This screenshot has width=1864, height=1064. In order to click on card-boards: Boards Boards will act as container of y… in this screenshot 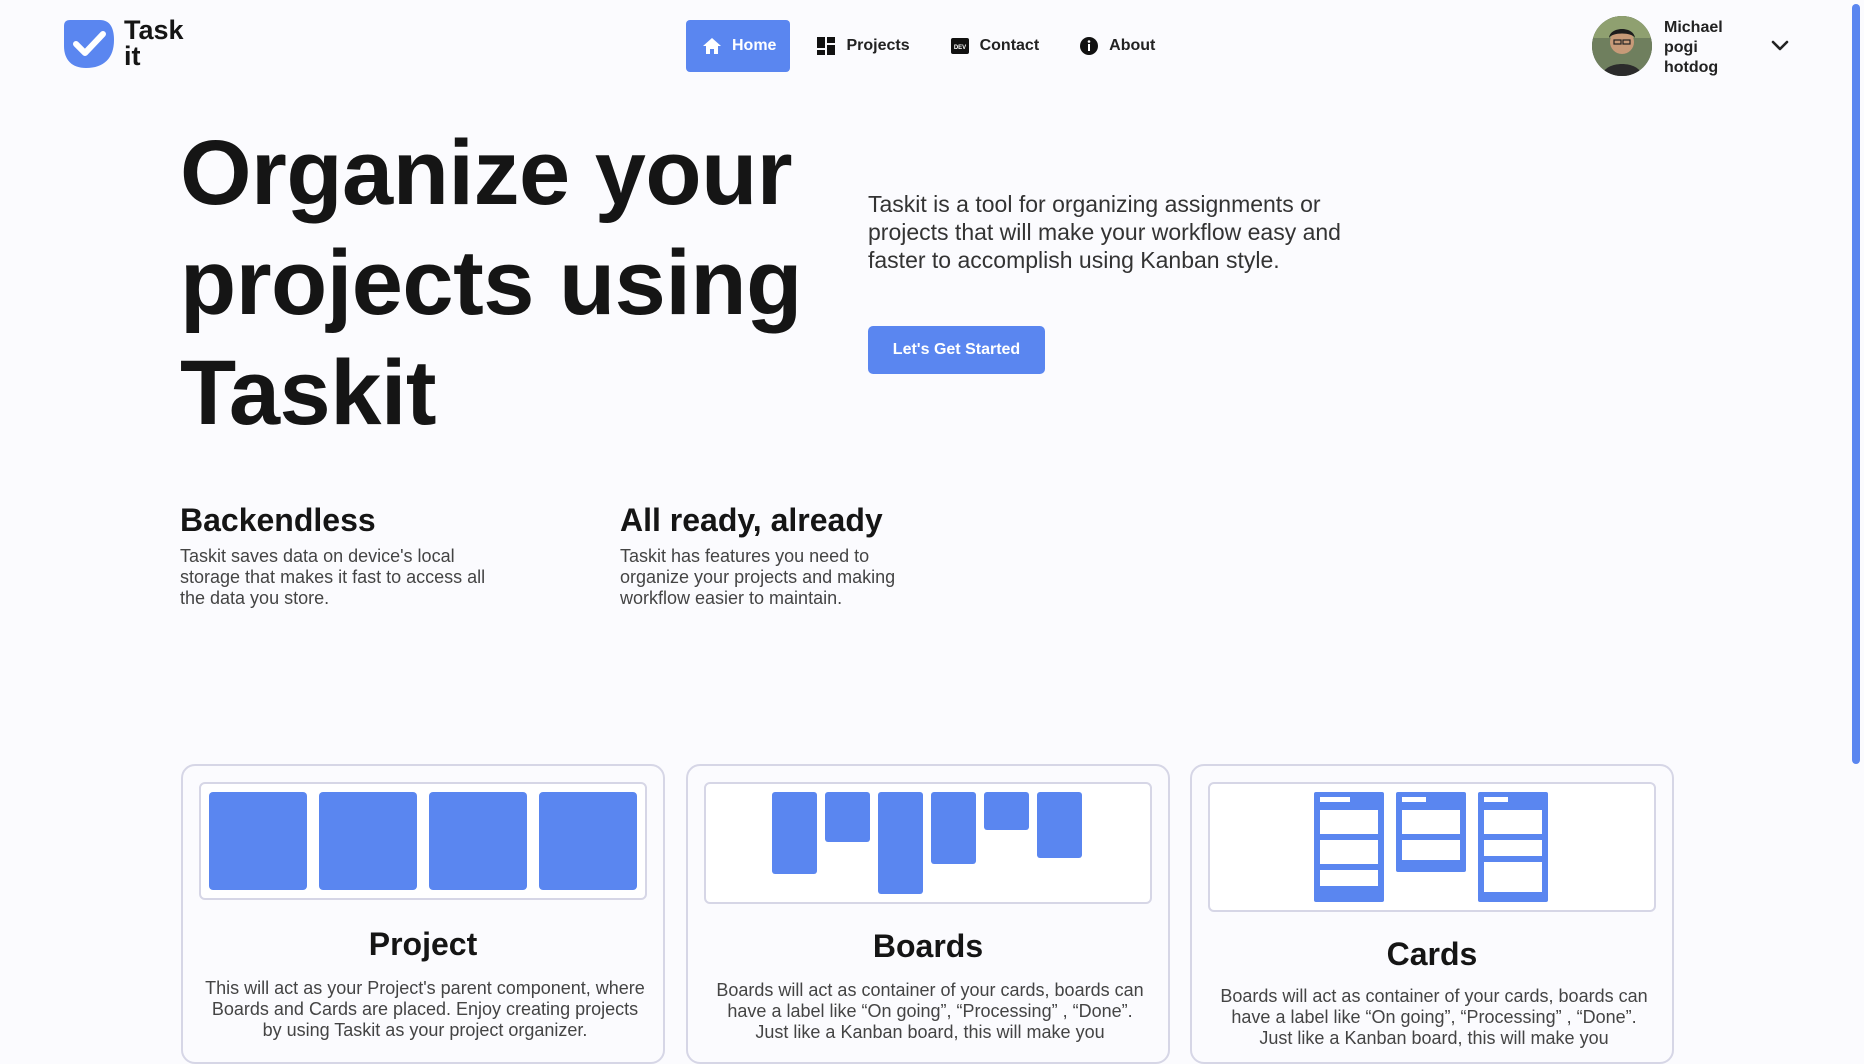, I will do `click(928, 914)`.